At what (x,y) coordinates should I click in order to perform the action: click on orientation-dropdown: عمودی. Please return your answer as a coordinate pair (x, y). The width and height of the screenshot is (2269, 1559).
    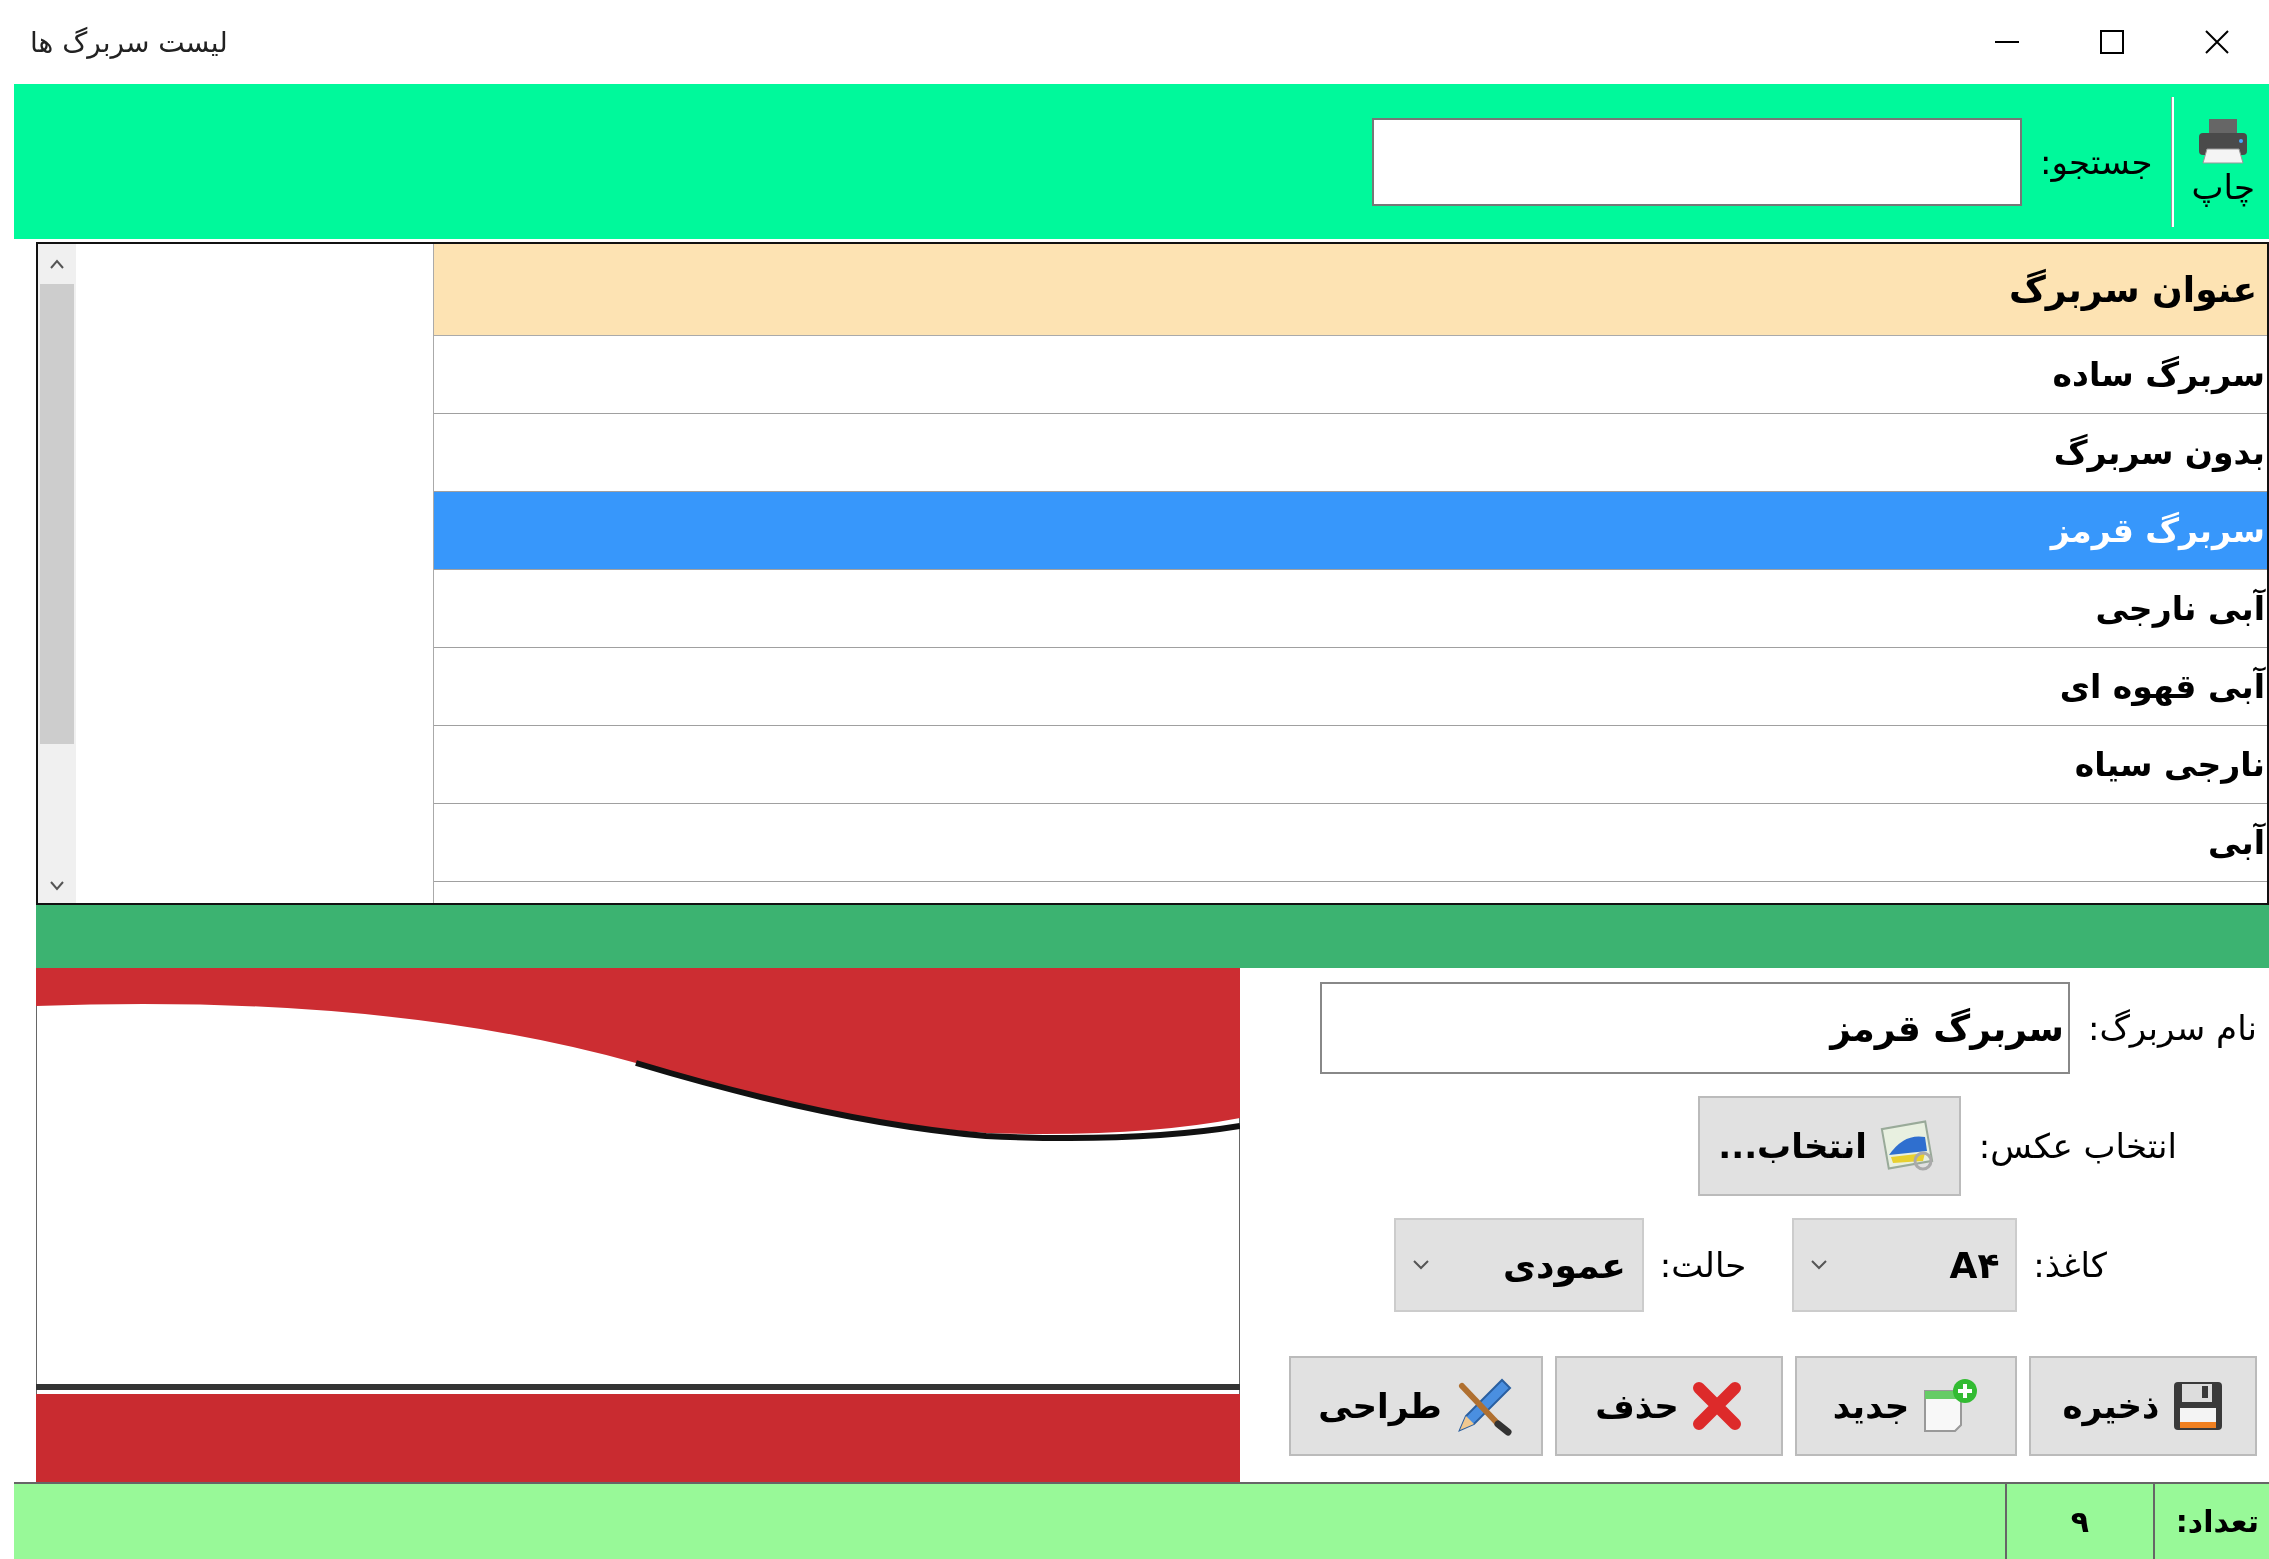
    Looking at the image, I should click on (1518, 1265).